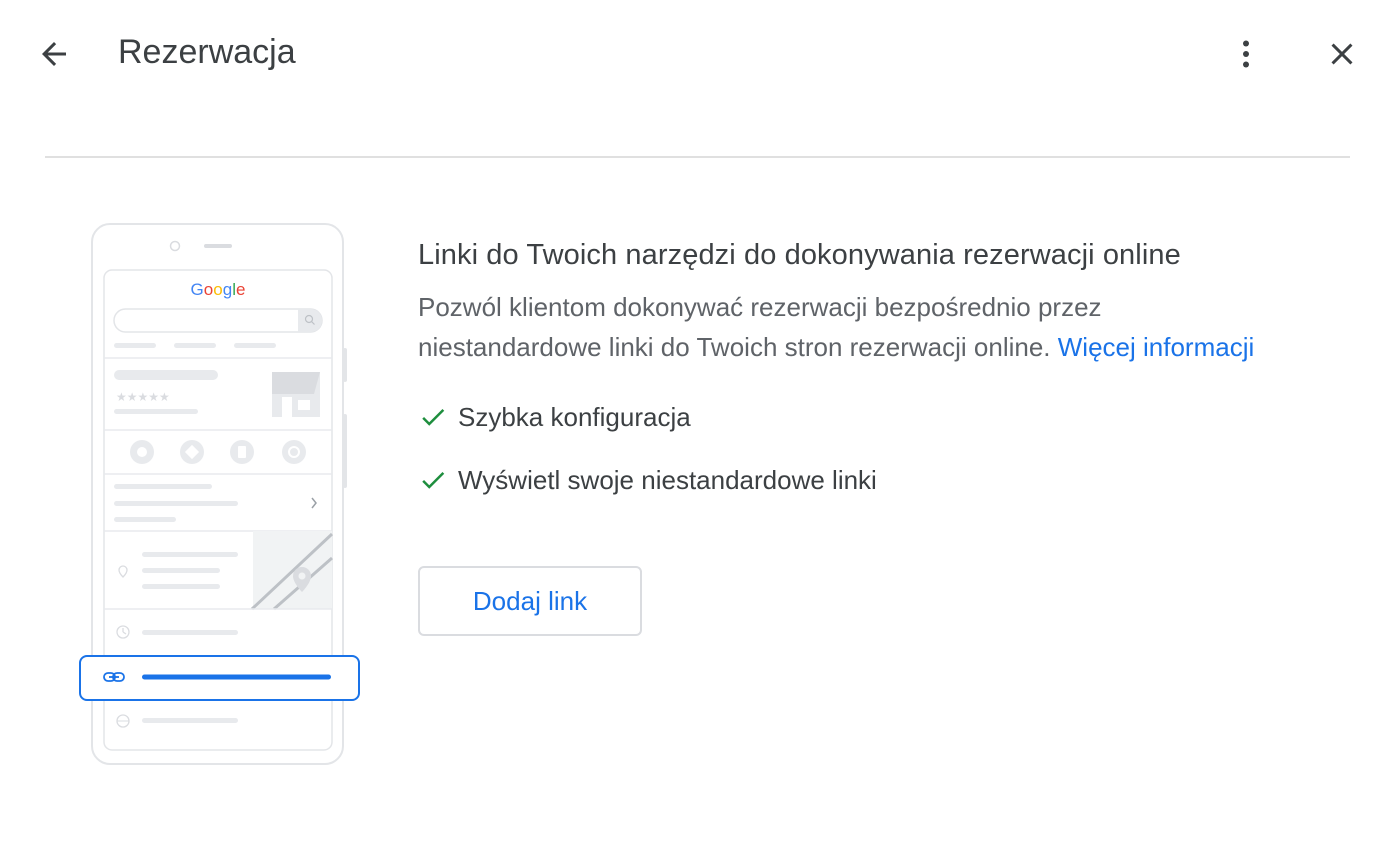  I want to click on arrow-back-icon, so click(54, 54).